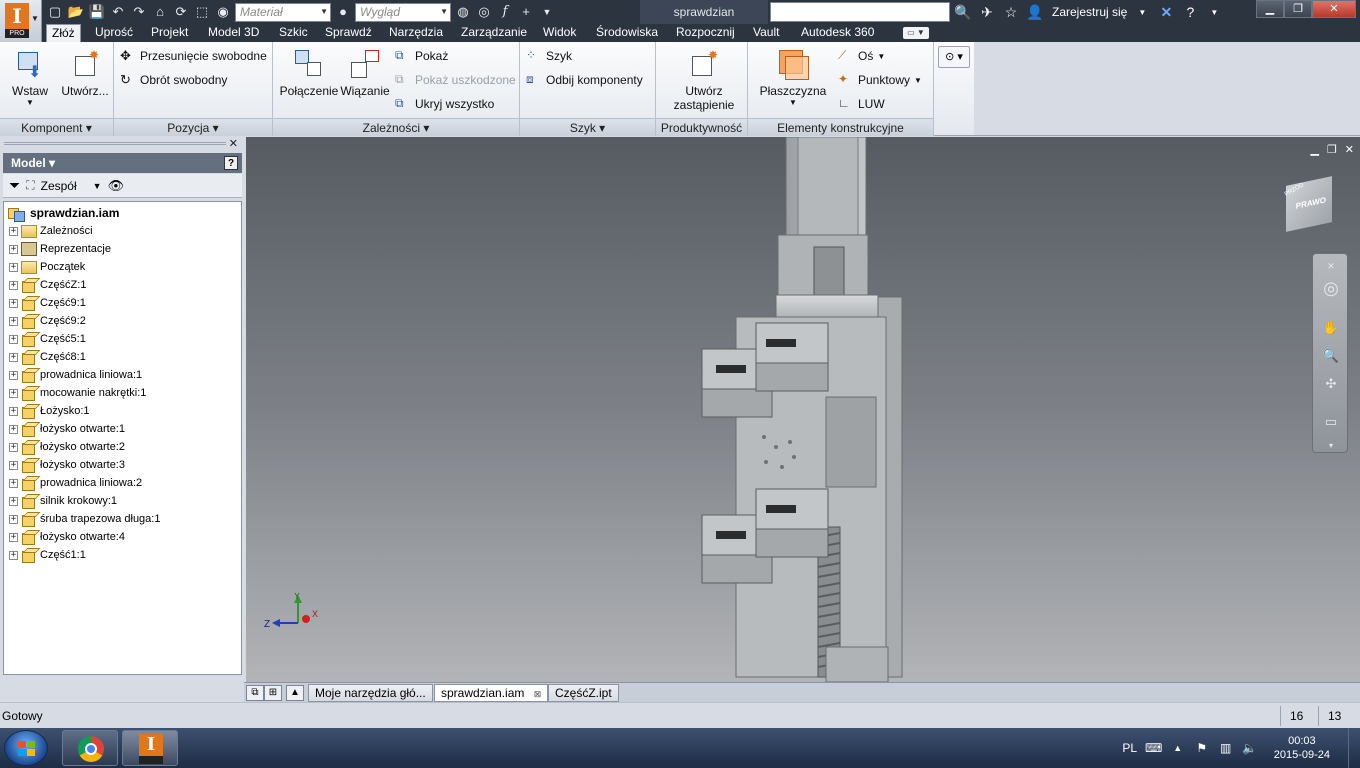 The image size is (1360, 768). What do you see at coordinates (701, 127) in the screenshot?
I see `panel-label-produktywnosc: Produktywność` at bounding box center [701, 127].